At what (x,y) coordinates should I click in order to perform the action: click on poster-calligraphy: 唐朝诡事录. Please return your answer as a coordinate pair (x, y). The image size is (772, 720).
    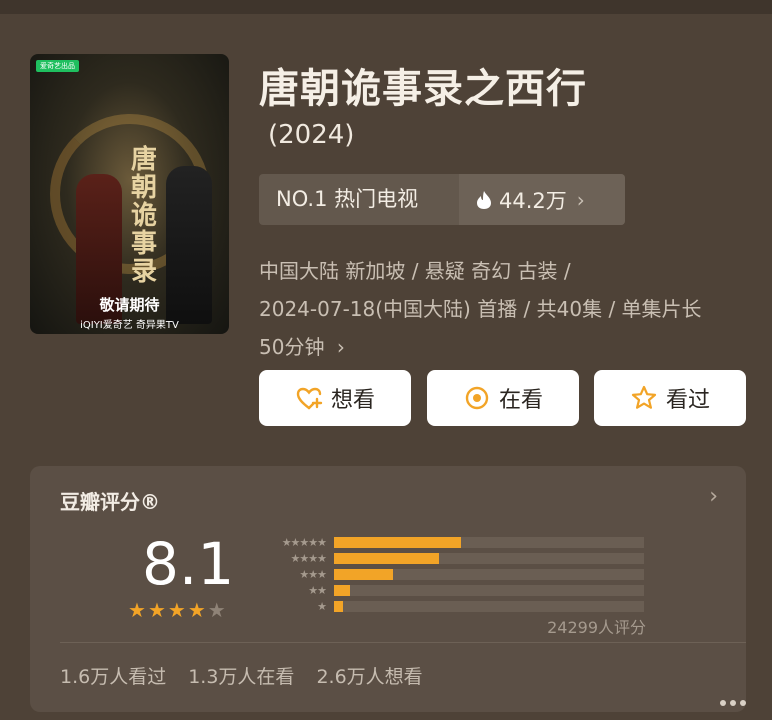
    Looking at the image, I should click on (143, 216).